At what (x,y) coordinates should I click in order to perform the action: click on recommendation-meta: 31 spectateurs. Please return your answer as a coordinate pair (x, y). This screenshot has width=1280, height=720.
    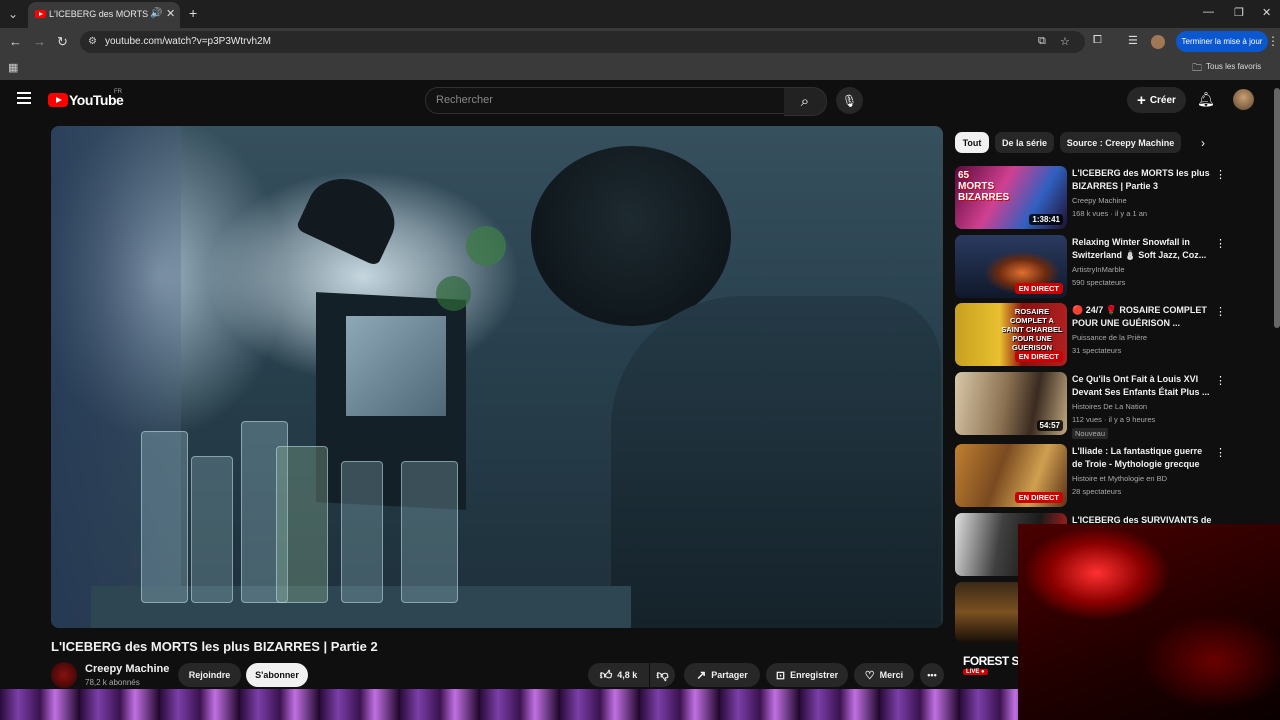
    Looking at the image, I should click on (1097, 350).